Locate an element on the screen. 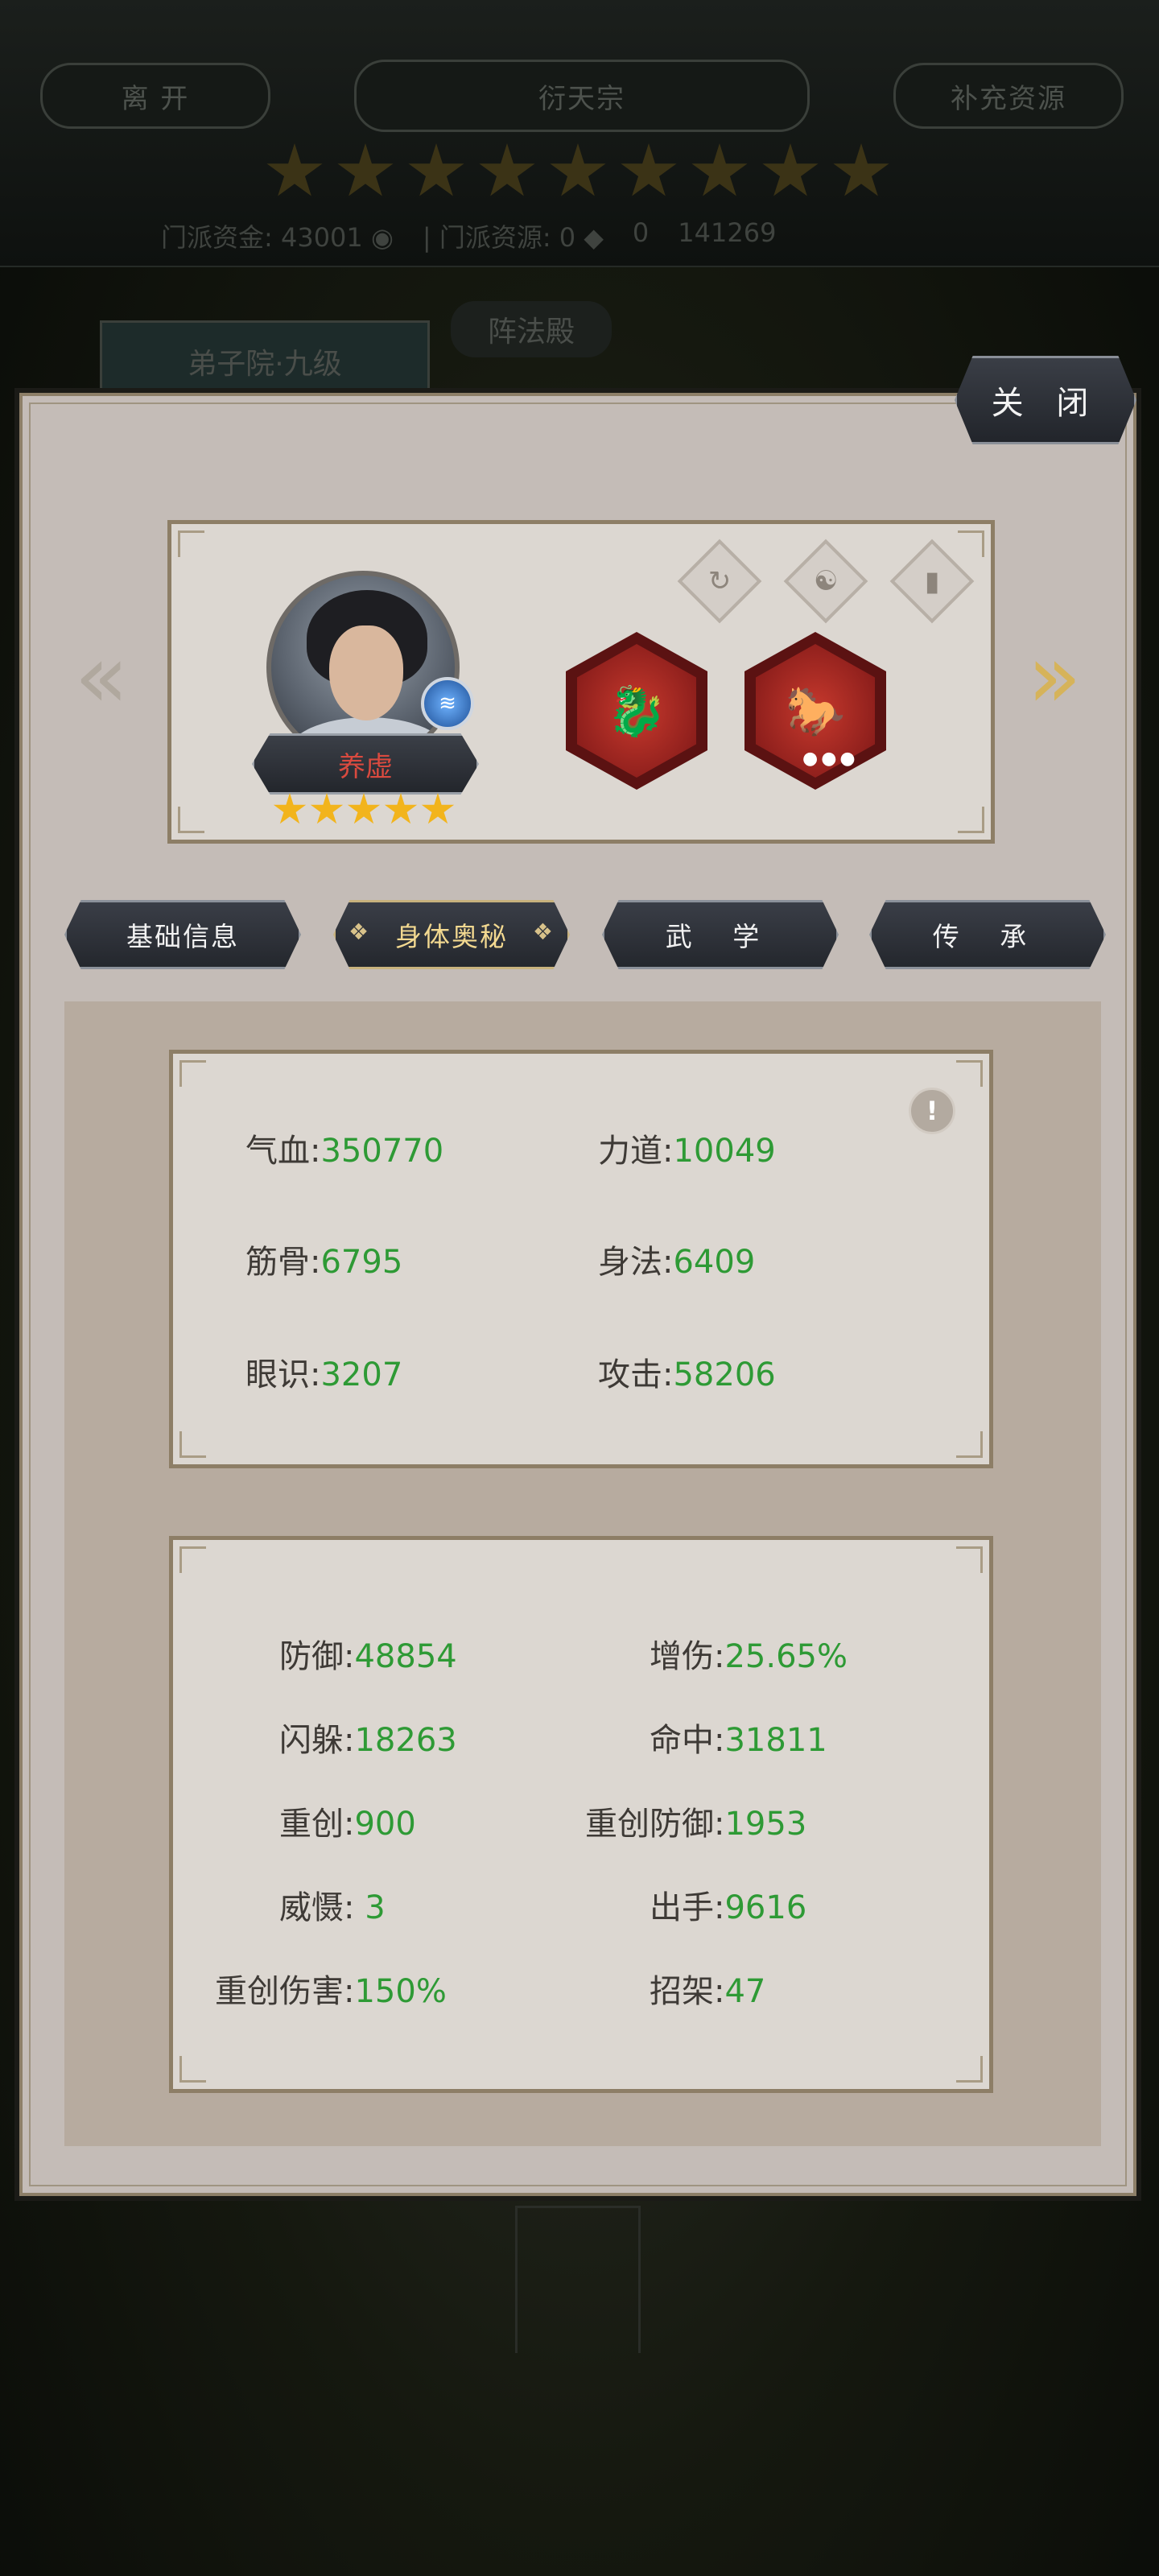 This screenshot has height=2576, width=1159. dragon-weapon-icon: 🐉 is located at coordinates (636, 711).